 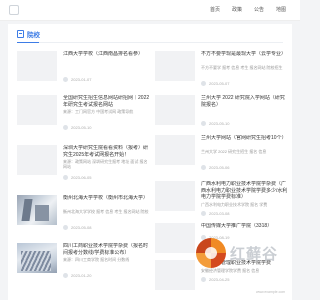 What do you see at coordinates (219, 167) in the screenshot?
I see `item-date: 2023-05-06` at bounding box center [219, 167].